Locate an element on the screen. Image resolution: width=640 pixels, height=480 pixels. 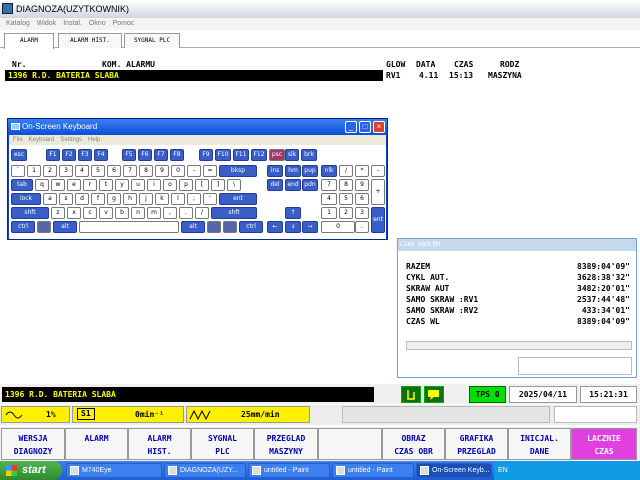
fkey-grafika-przeglad: GRAFIKA PRZEGLAD is located at coordinates (476, 444).